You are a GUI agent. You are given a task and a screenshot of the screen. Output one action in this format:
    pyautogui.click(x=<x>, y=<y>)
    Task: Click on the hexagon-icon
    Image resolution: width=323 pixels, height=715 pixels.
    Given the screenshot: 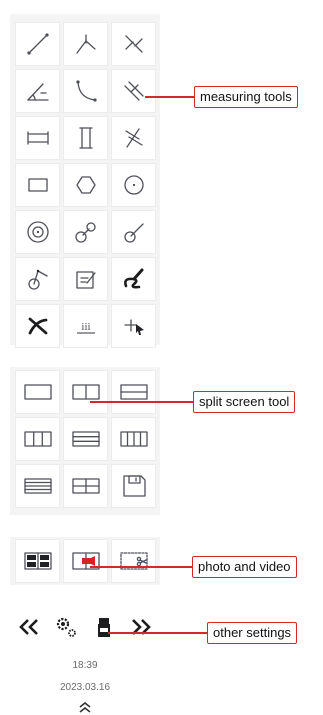 What is the action you would take?
    pyautogui.click(x=85, y=185)
    